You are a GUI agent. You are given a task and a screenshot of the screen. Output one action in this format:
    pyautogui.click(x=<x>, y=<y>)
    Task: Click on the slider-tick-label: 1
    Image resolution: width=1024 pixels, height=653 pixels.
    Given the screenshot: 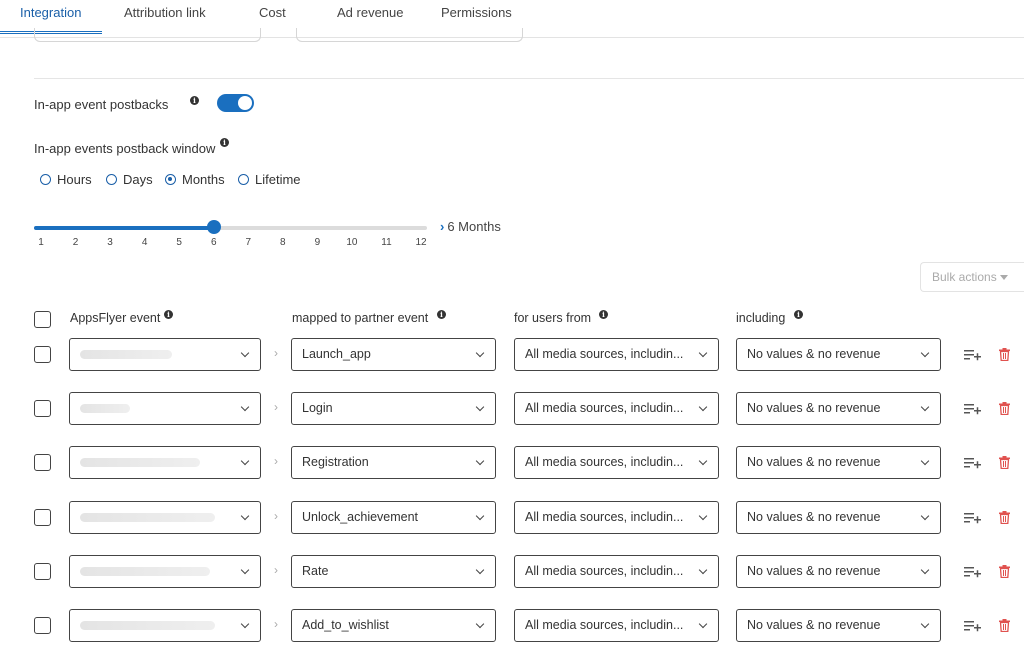 What is the action you would take?
    pyautogui.click(x=41, y=242)
    